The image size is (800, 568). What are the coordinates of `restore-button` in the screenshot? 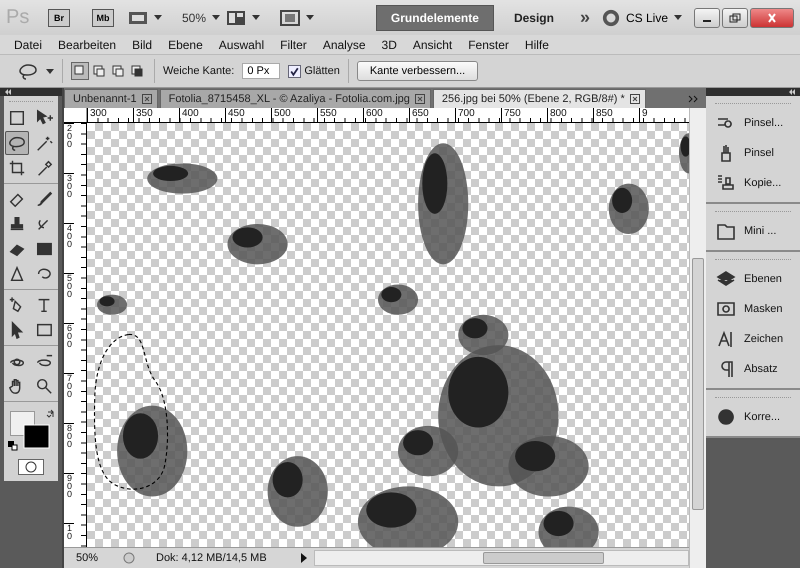 It's located at (735, 18).